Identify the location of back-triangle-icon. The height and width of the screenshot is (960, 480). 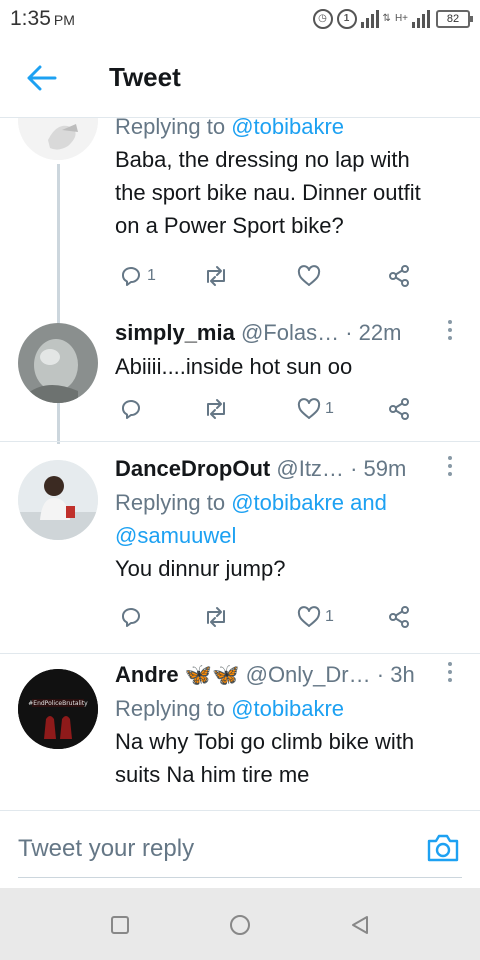
(360, 925).